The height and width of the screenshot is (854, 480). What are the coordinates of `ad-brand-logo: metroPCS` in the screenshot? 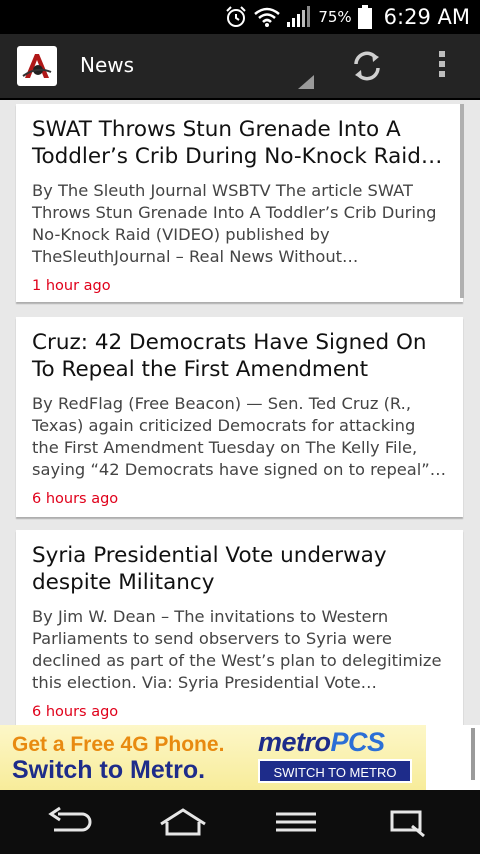 It's located at (321, 742).